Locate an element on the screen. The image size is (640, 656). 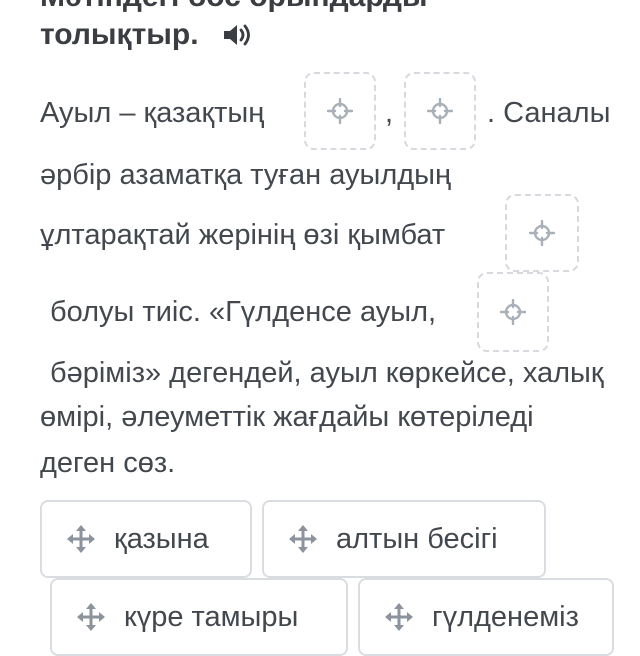
option-chip-label: күре тамыры is located at coordinates (211, 616).